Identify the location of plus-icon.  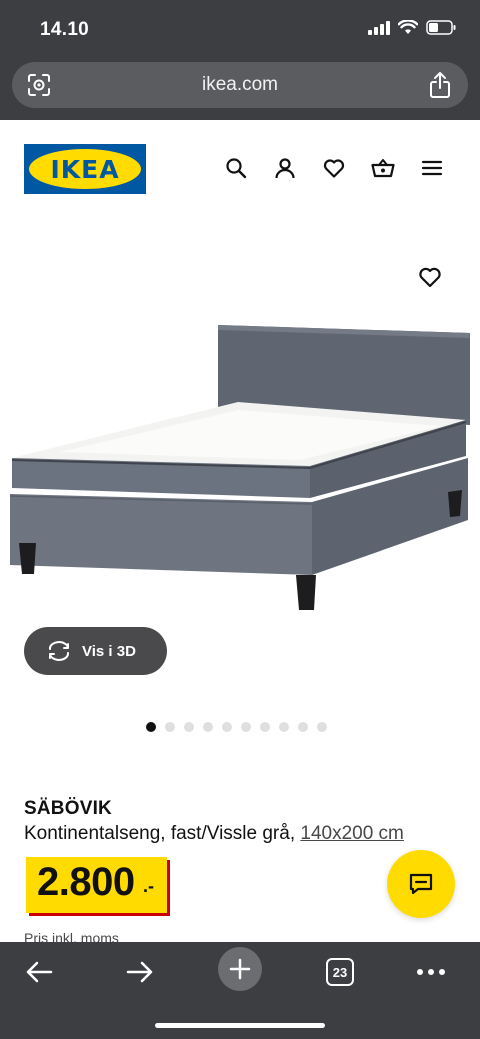
(240, 969).